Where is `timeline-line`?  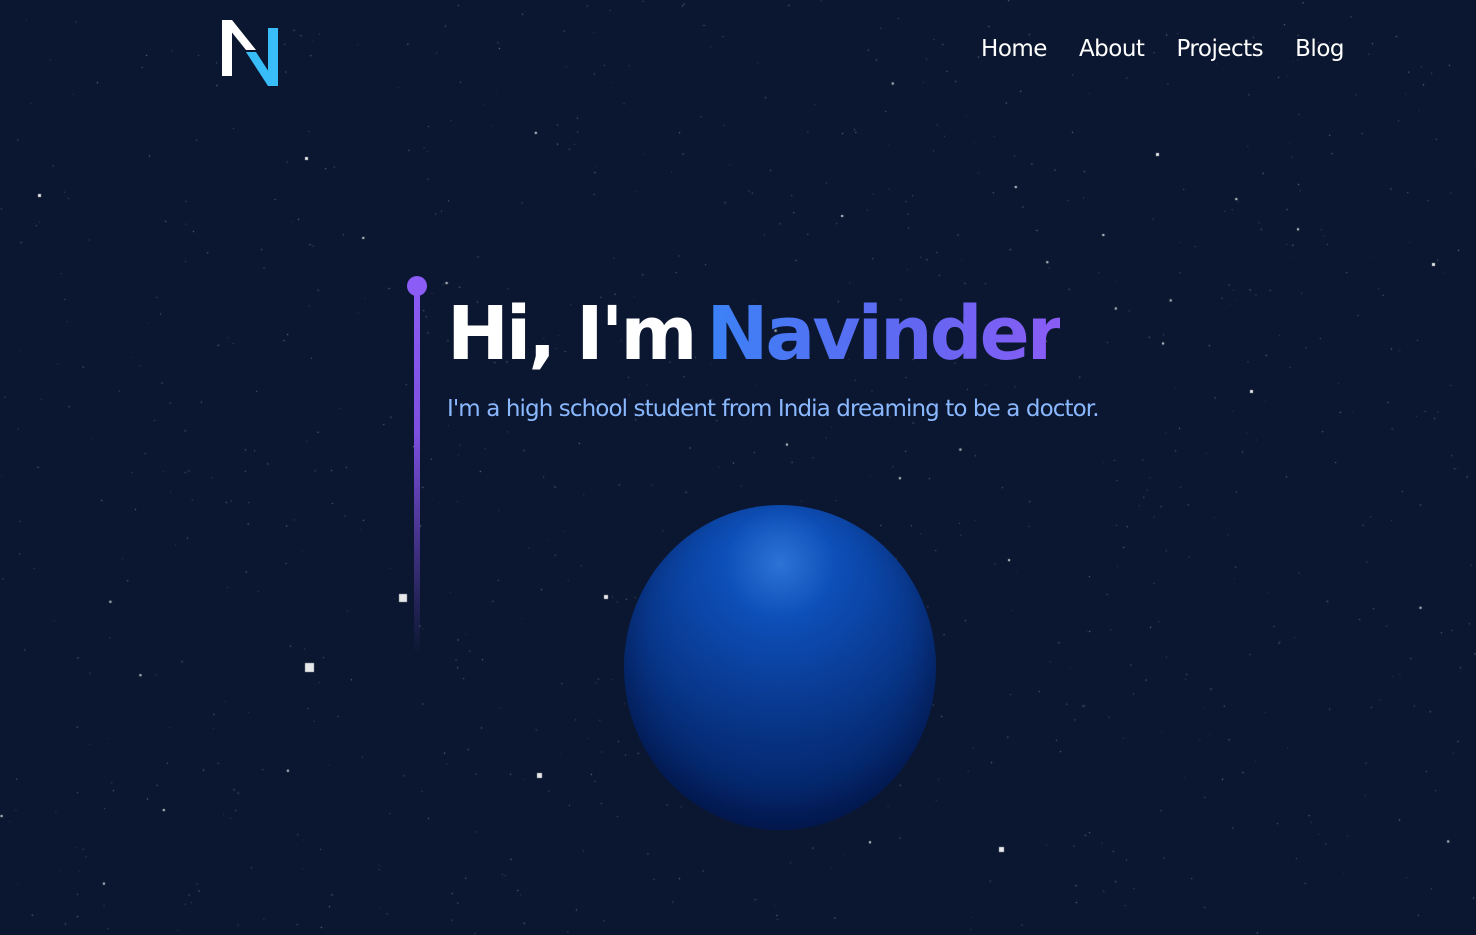
timeline-line is located at coordinates (417, 471).